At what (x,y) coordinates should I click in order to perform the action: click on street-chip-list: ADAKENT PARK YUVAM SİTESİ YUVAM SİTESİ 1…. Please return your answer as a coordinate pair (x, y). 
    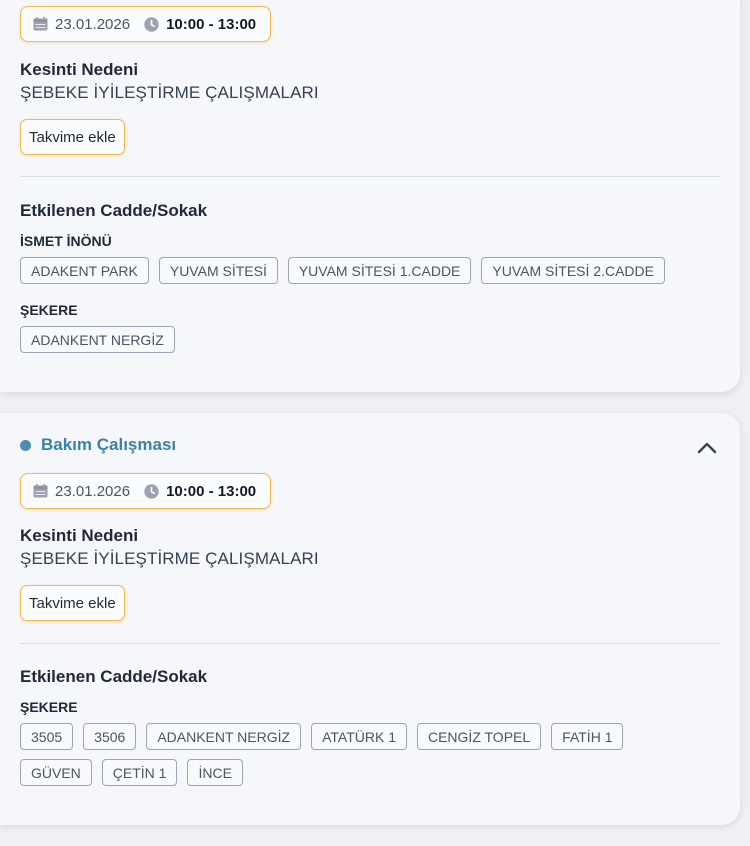
    Looking at the image, I should click on (342, 270).